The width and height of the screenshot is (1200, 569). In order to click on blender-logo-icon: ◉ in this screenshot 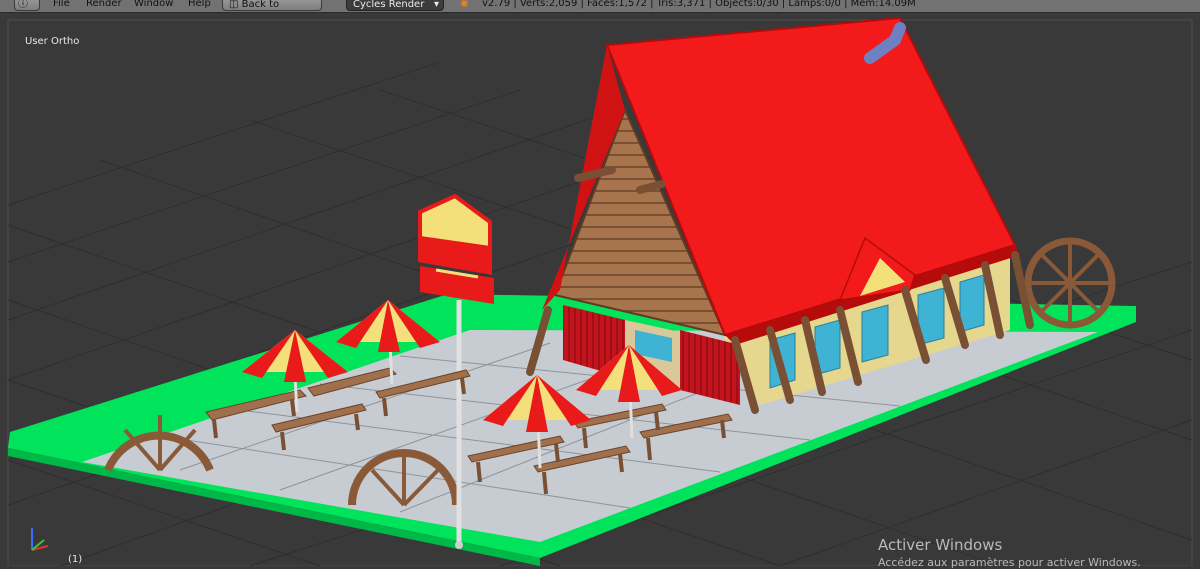, I will do `click(464, 4)`.